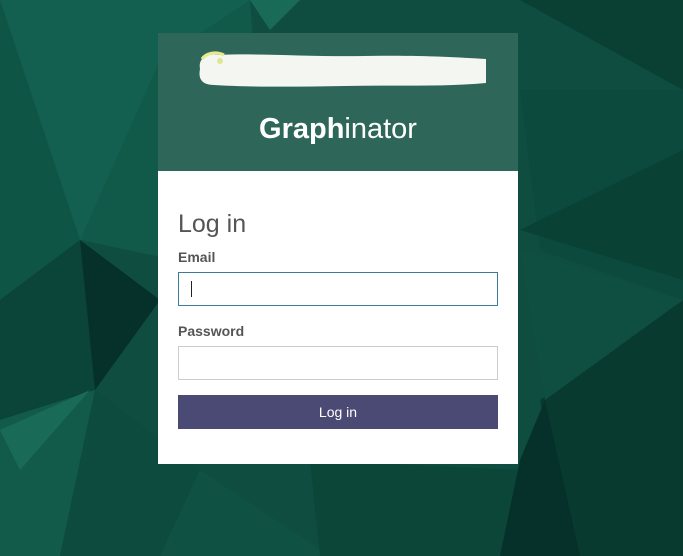 This screenshot has height=556, width=683. What do you see at coordinates (197, 257) in the screenshot?
I see `email-label: Email` at bounding box center [197, 257].